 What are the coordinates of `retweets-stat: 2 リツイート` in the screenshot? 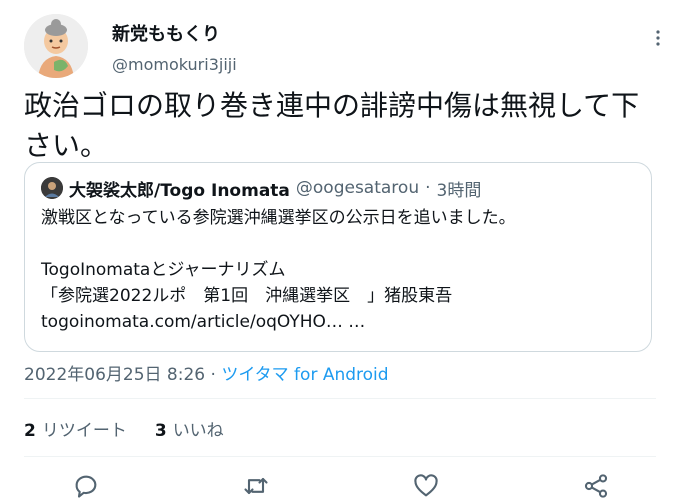 It's located at (75, 431).